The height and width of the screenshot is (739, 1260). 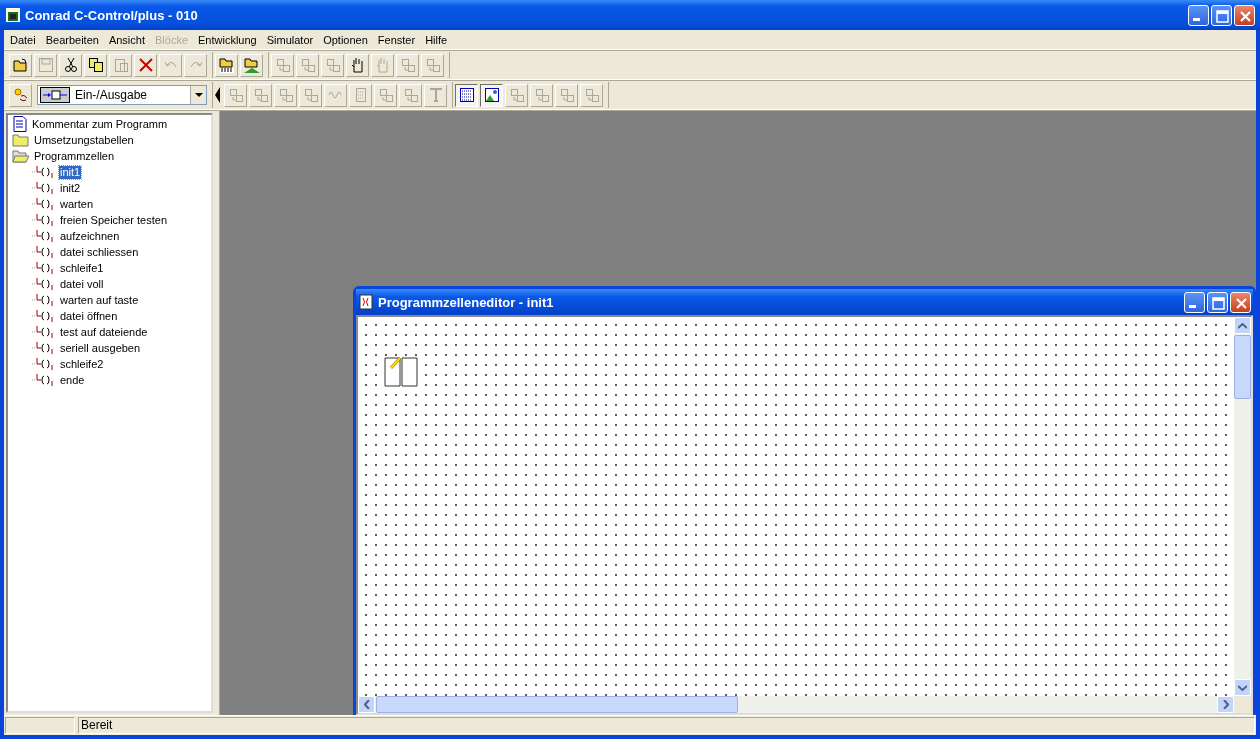 What do you see at coordinates (77, 204) in the screenshot?
I see `tree-item: warten` at bounding box center [77, 204].